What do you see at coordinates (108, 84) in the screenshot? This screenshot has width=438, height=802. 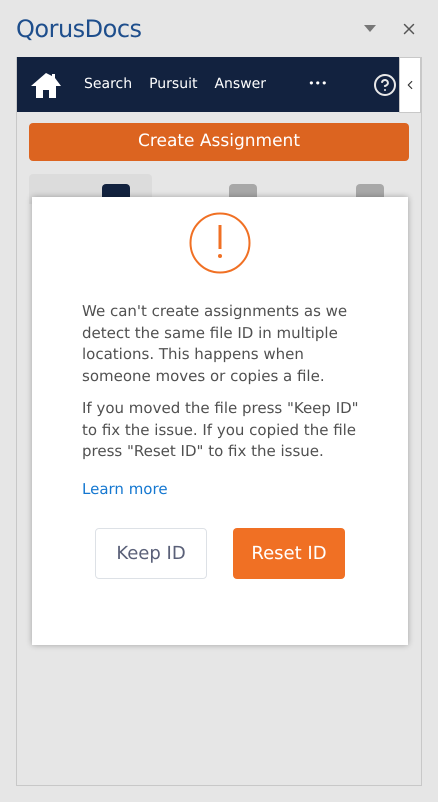 I see `nav-link: Search` at bounding box center [108, 84].